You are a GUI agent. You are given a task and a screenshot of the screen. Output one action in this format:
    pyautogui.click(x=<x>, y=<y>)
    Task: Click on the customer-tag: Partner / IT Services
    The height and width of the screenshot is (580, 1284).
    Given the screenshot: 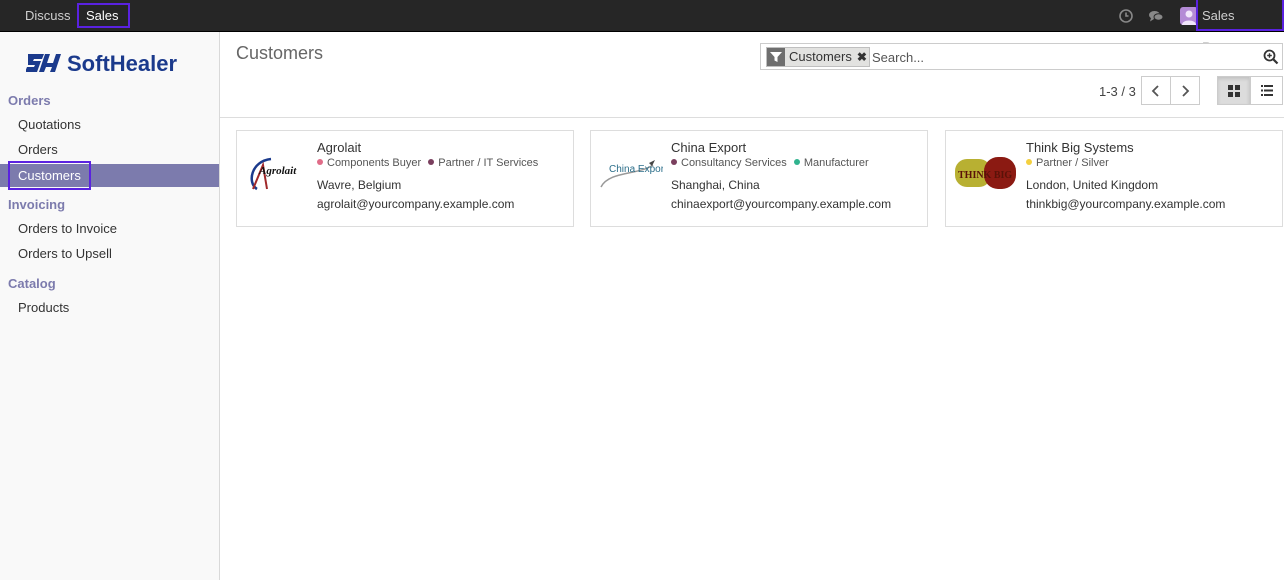 What is the action you would take?
    pyautogui.click(x=483, y=163)
    